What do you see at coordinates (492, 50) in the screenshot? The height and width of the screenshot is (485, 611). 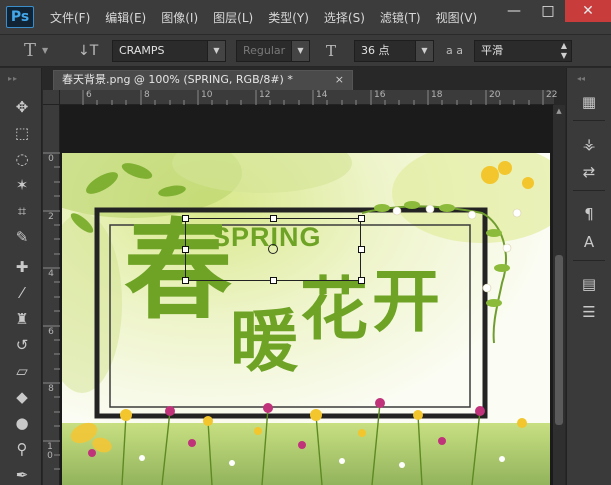 I see `anti-alias-value: 平滑` at bounding box center [492, 50].